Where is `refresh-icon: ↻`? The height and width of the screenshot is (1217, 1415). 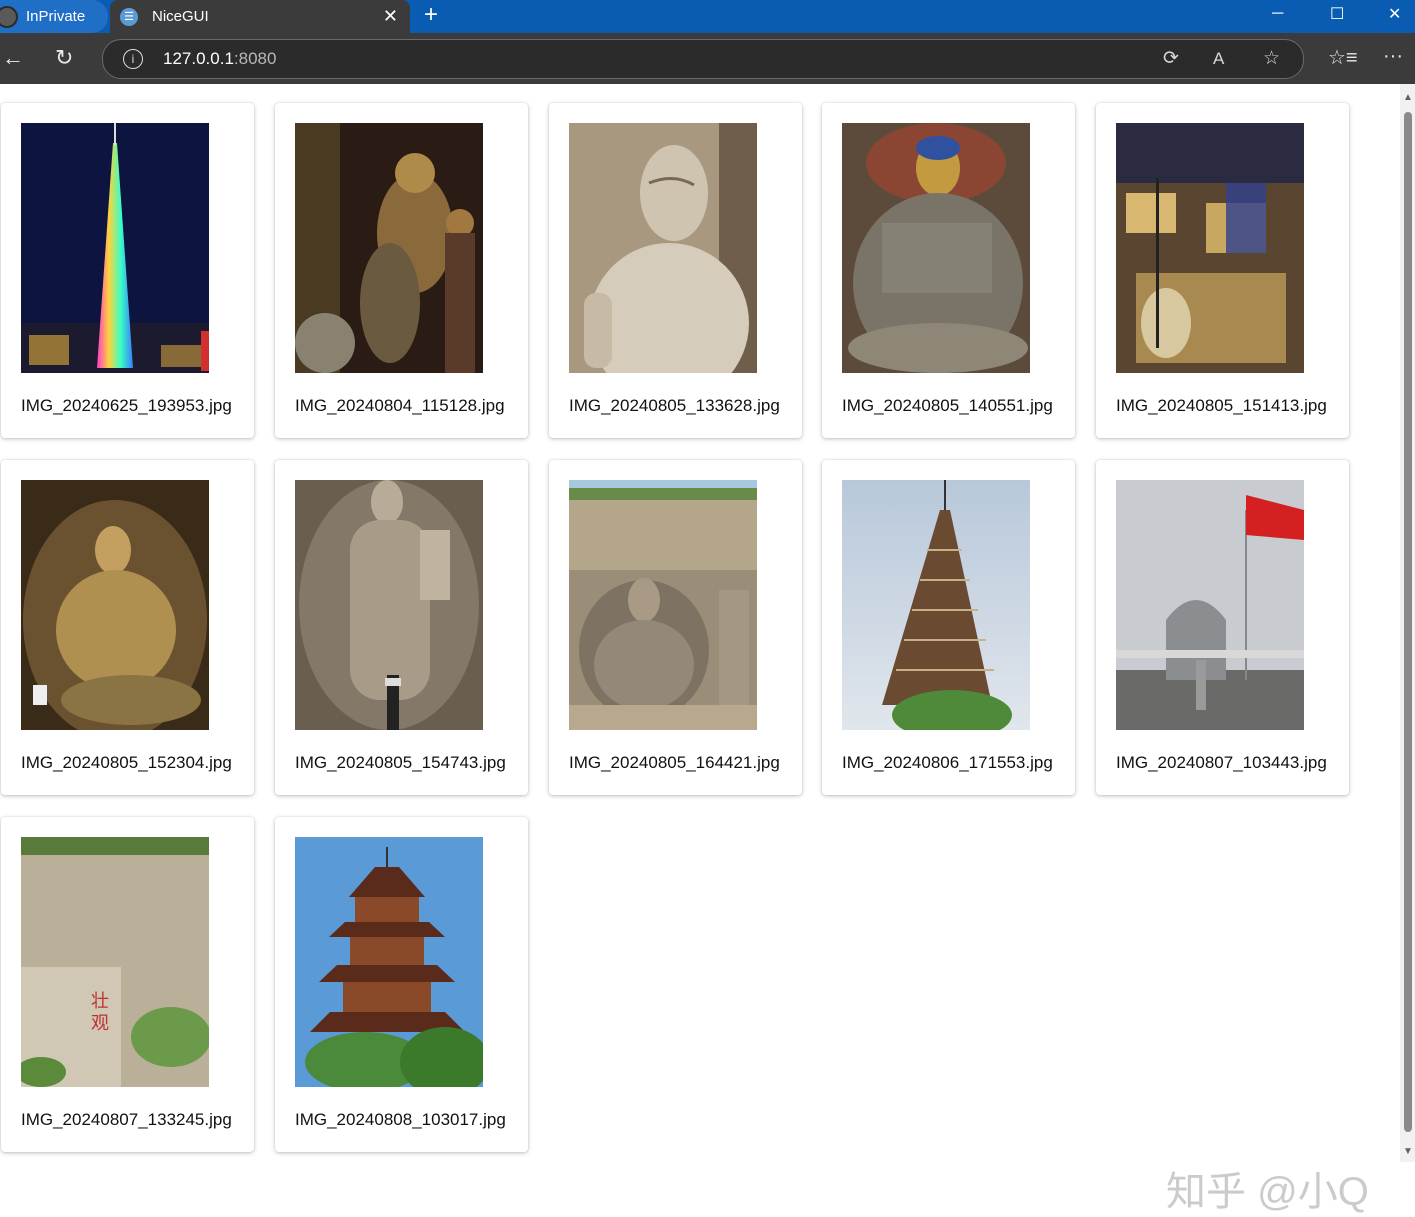
refresh-icon: ↻ is located at coordinates (64, 58).